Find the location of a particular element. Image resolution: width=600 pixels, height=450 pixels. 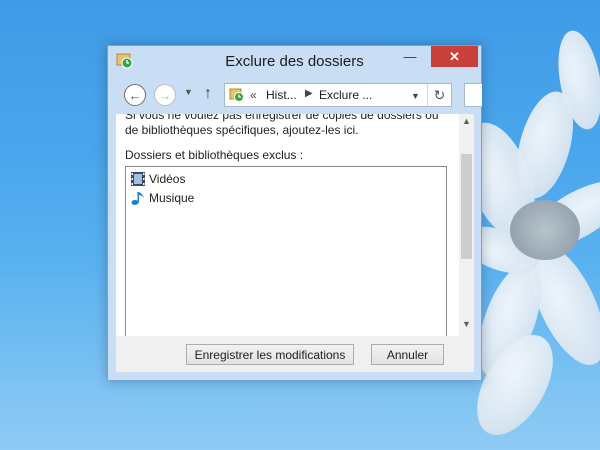

list-item-videos: Vidéos is located at coordinates (157, 179).